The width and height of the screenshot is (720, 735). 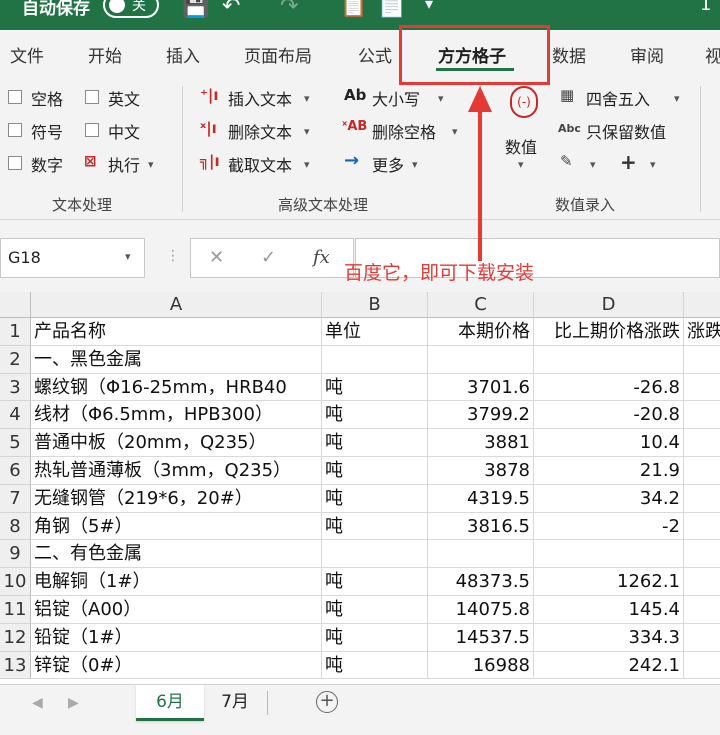 What do you see at coordinates (37, 703) in the screenshot?
I see `prev-sheet-icon: ◀` at bounding box center [37, 703].